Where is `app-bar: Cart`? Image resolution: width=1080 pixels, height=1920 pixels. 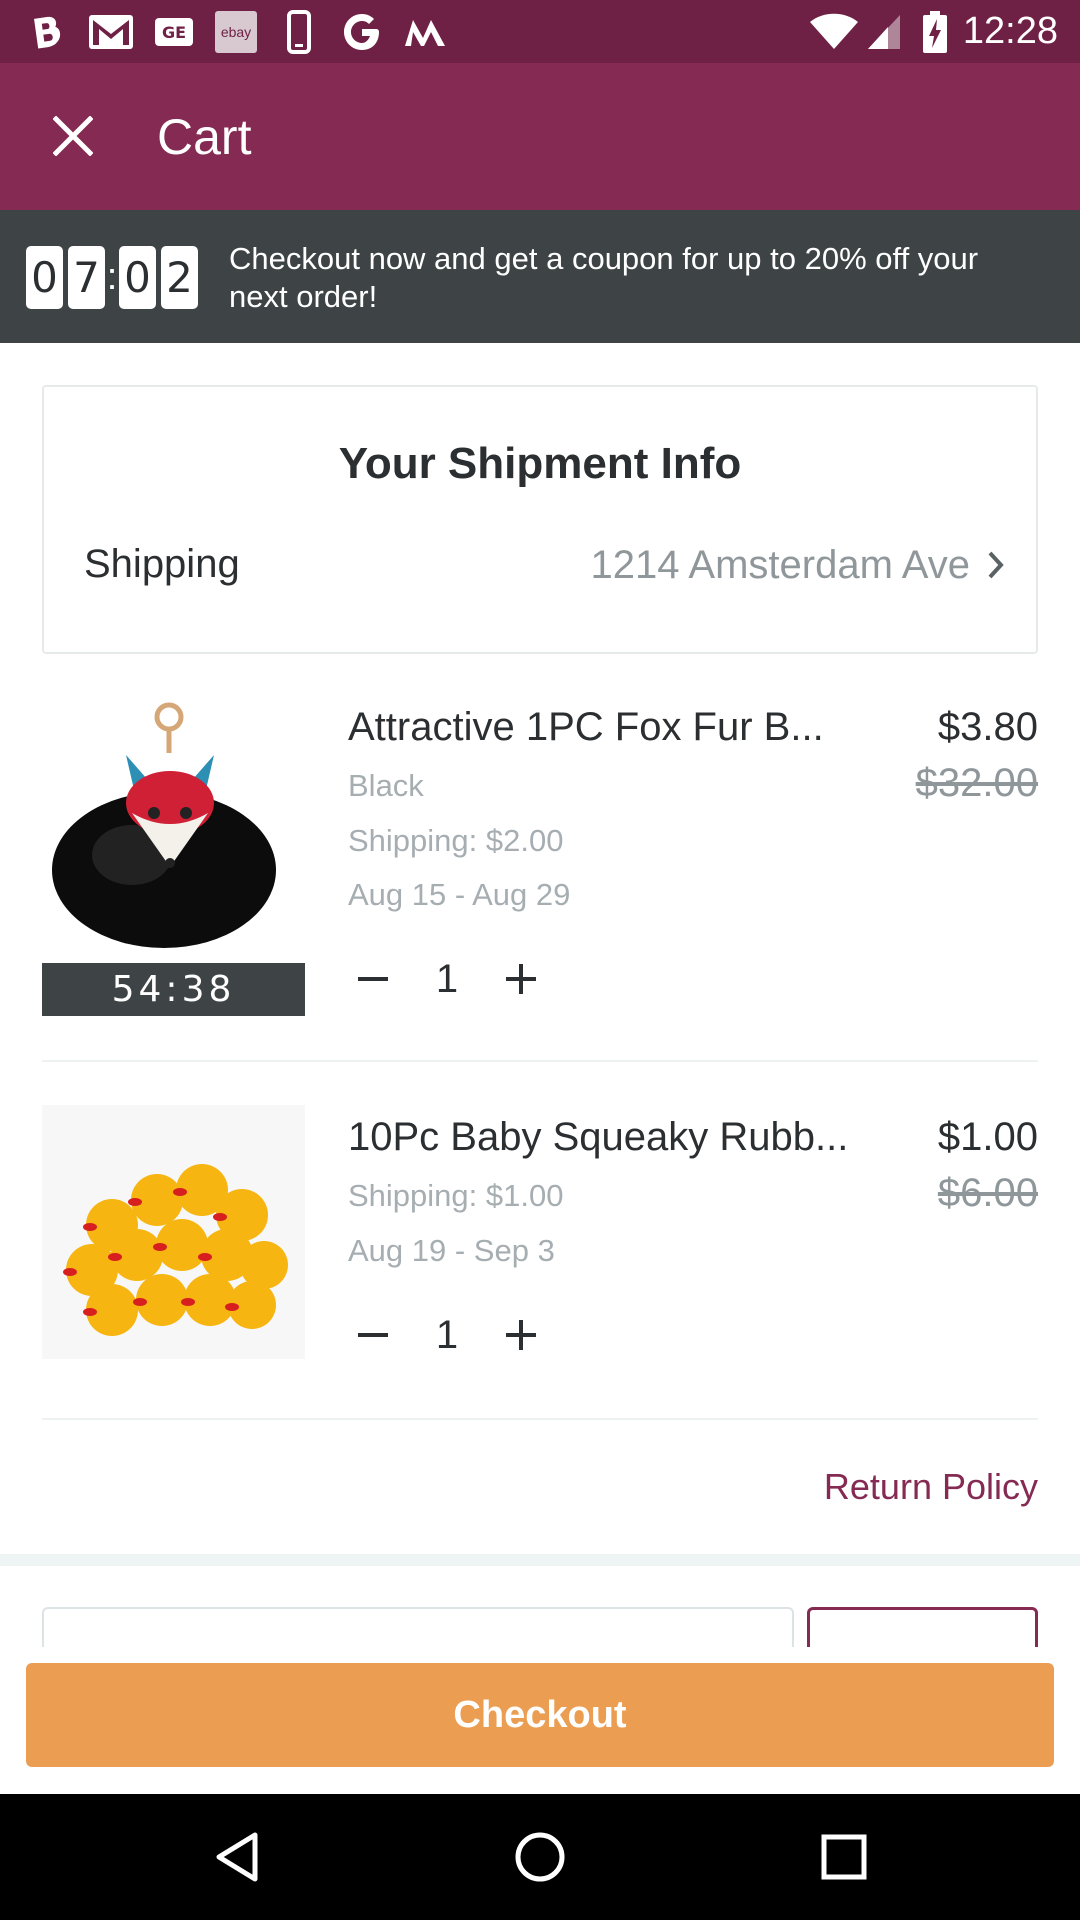
app-bar: Cart is located at coordinates (540, 136).